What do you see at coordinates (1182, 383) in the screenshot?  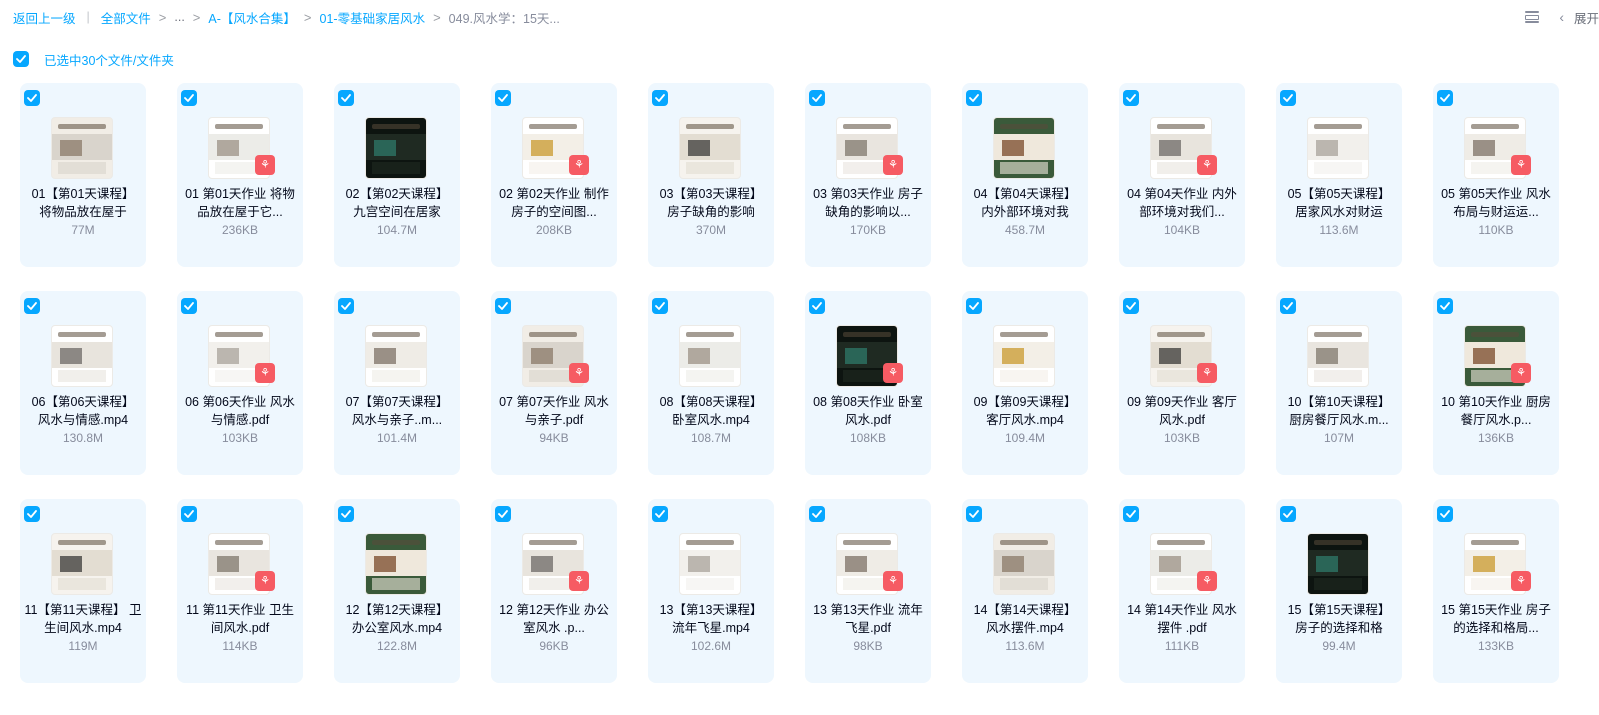 I see `file-card: ⚘ 09 第09天作业 客厅风水.pdf 103KB` at bounding box center [1182, 383].